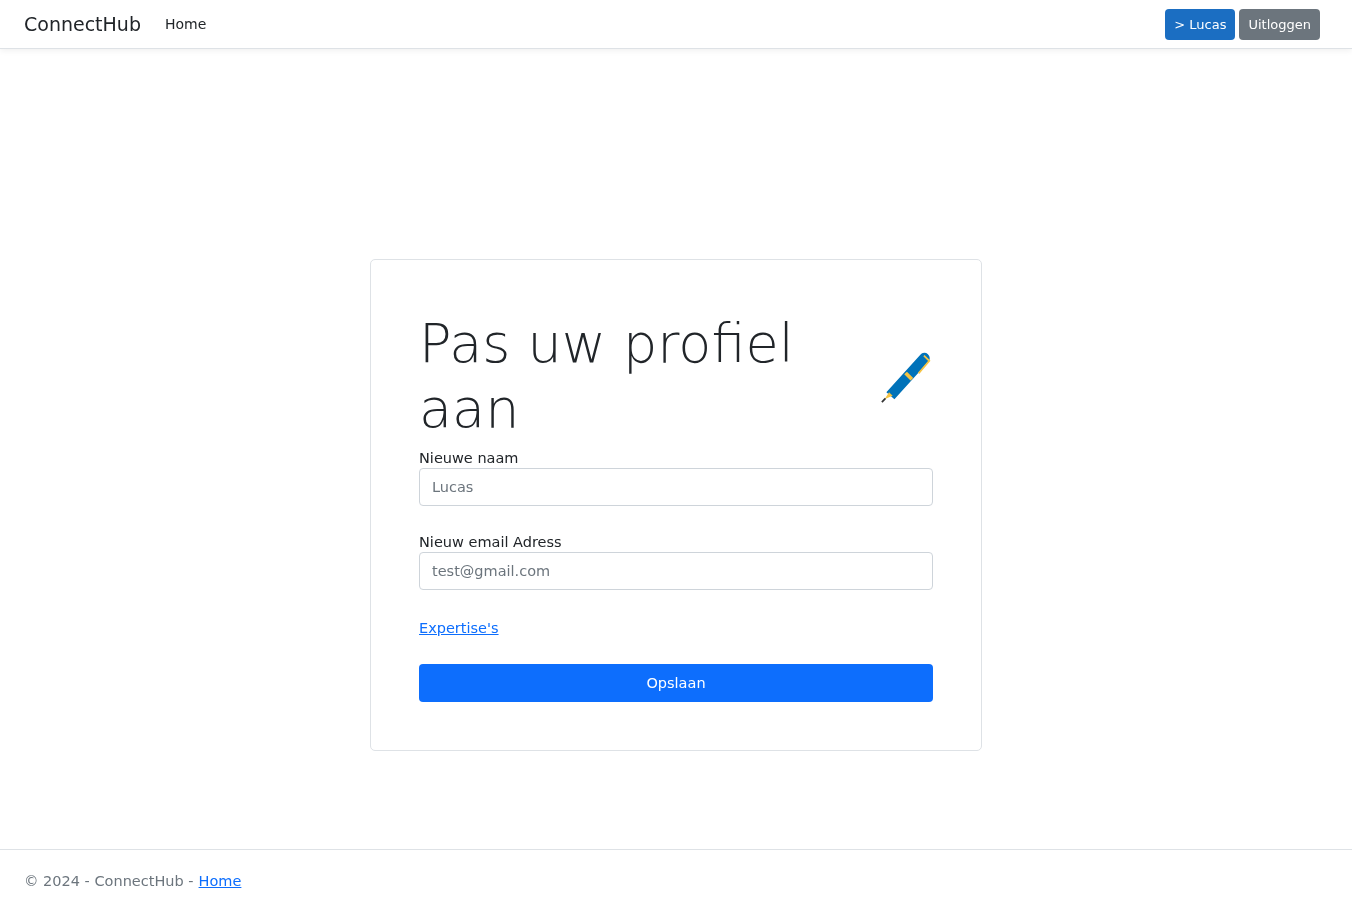  I want to click on home-link: Home, so click(220, 880).